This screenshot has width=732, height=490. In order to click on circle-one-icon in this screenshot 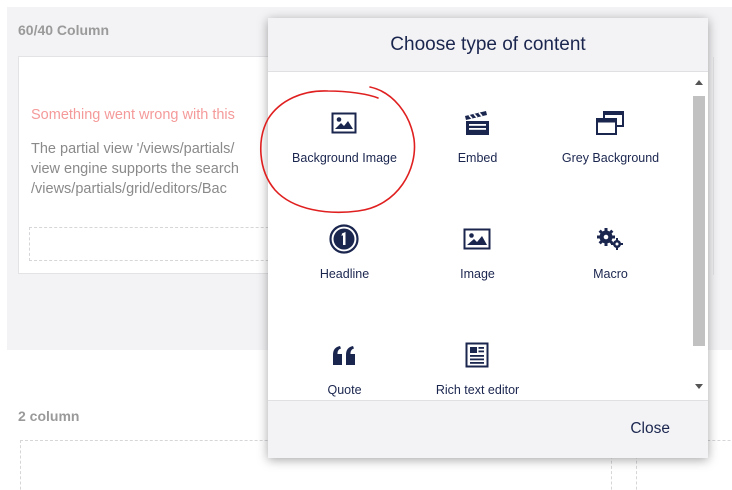, I will do `click(344, 239)`.